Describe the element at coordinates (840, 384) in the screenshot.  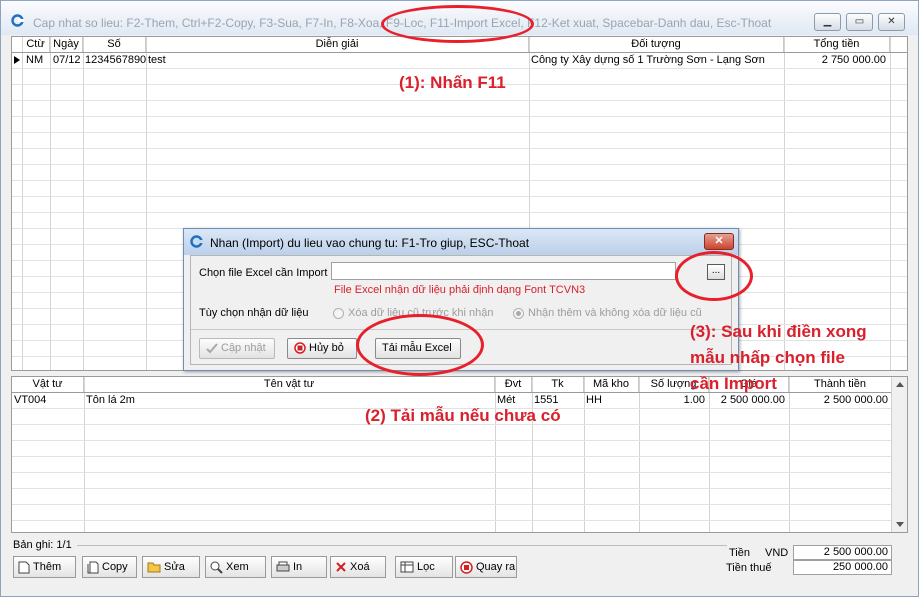
I see `col-header-thanh-tien: Thành tiền` at that location.